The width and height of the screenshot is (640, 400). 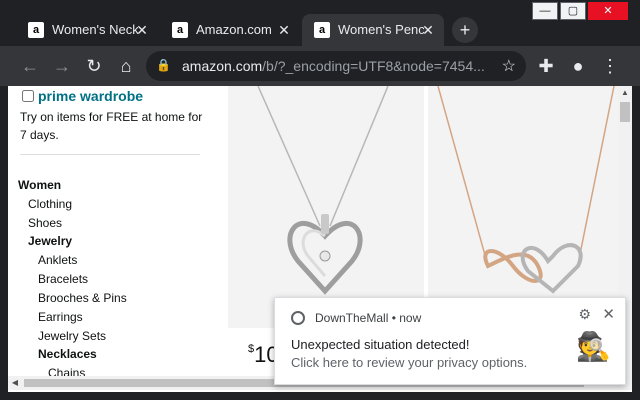 What do you see at coordinates (298, 318) in the screenshot?
I see `chrome-icon` at bounding box center [298, 318].